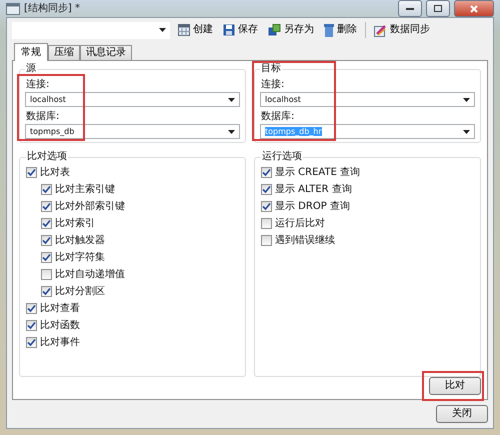  I want to click on maximize-icon, so click(438, 8).